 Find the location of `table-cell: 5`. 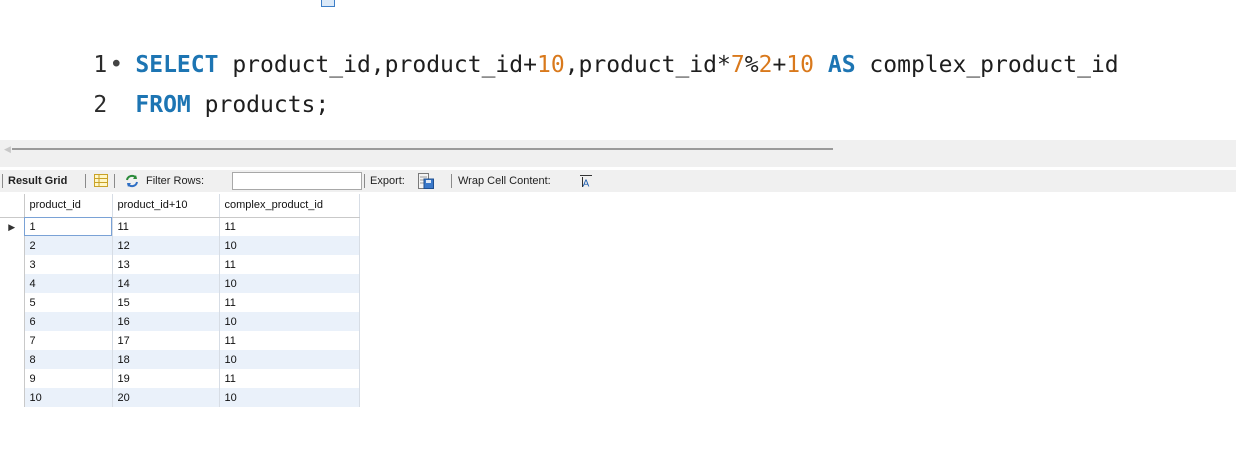

table-cell: 5 is located at coordinates (68, 302).